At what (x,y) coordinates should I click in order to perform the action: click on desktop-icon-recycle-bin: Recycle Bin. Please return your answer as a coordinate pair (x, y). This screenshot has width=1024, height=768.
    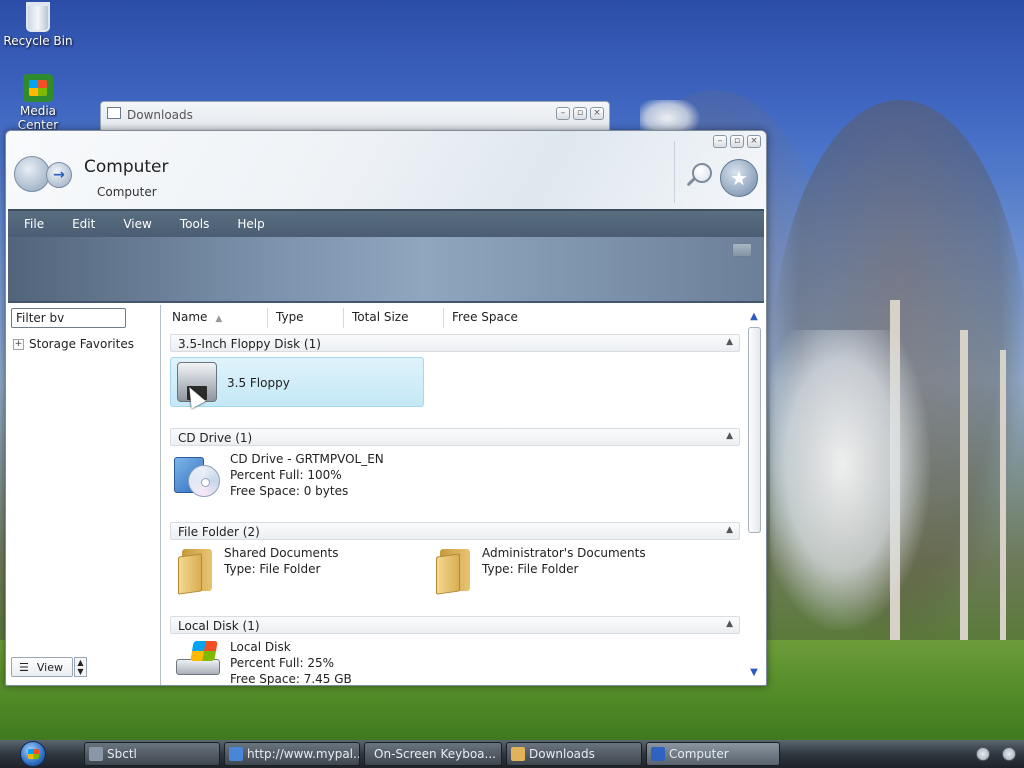
    Looking at the image, I should click on (38, 25).